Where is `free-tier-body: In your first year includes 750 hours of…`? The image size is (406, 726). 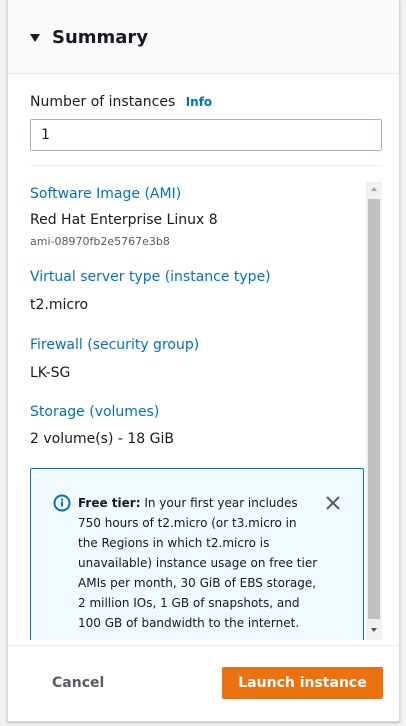 free-tier-body: In your first year includes 750 hours of… is located at coordinates (198, 563).